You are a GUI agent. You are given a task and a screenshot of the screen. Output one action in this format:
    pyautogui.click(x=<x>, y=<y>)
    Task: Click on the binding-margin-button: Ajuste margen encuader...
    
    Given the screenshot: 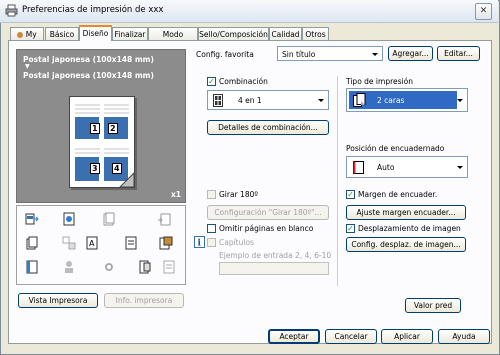 What is the action you would take?
    pyautogui.click(x=406, y=212)
    